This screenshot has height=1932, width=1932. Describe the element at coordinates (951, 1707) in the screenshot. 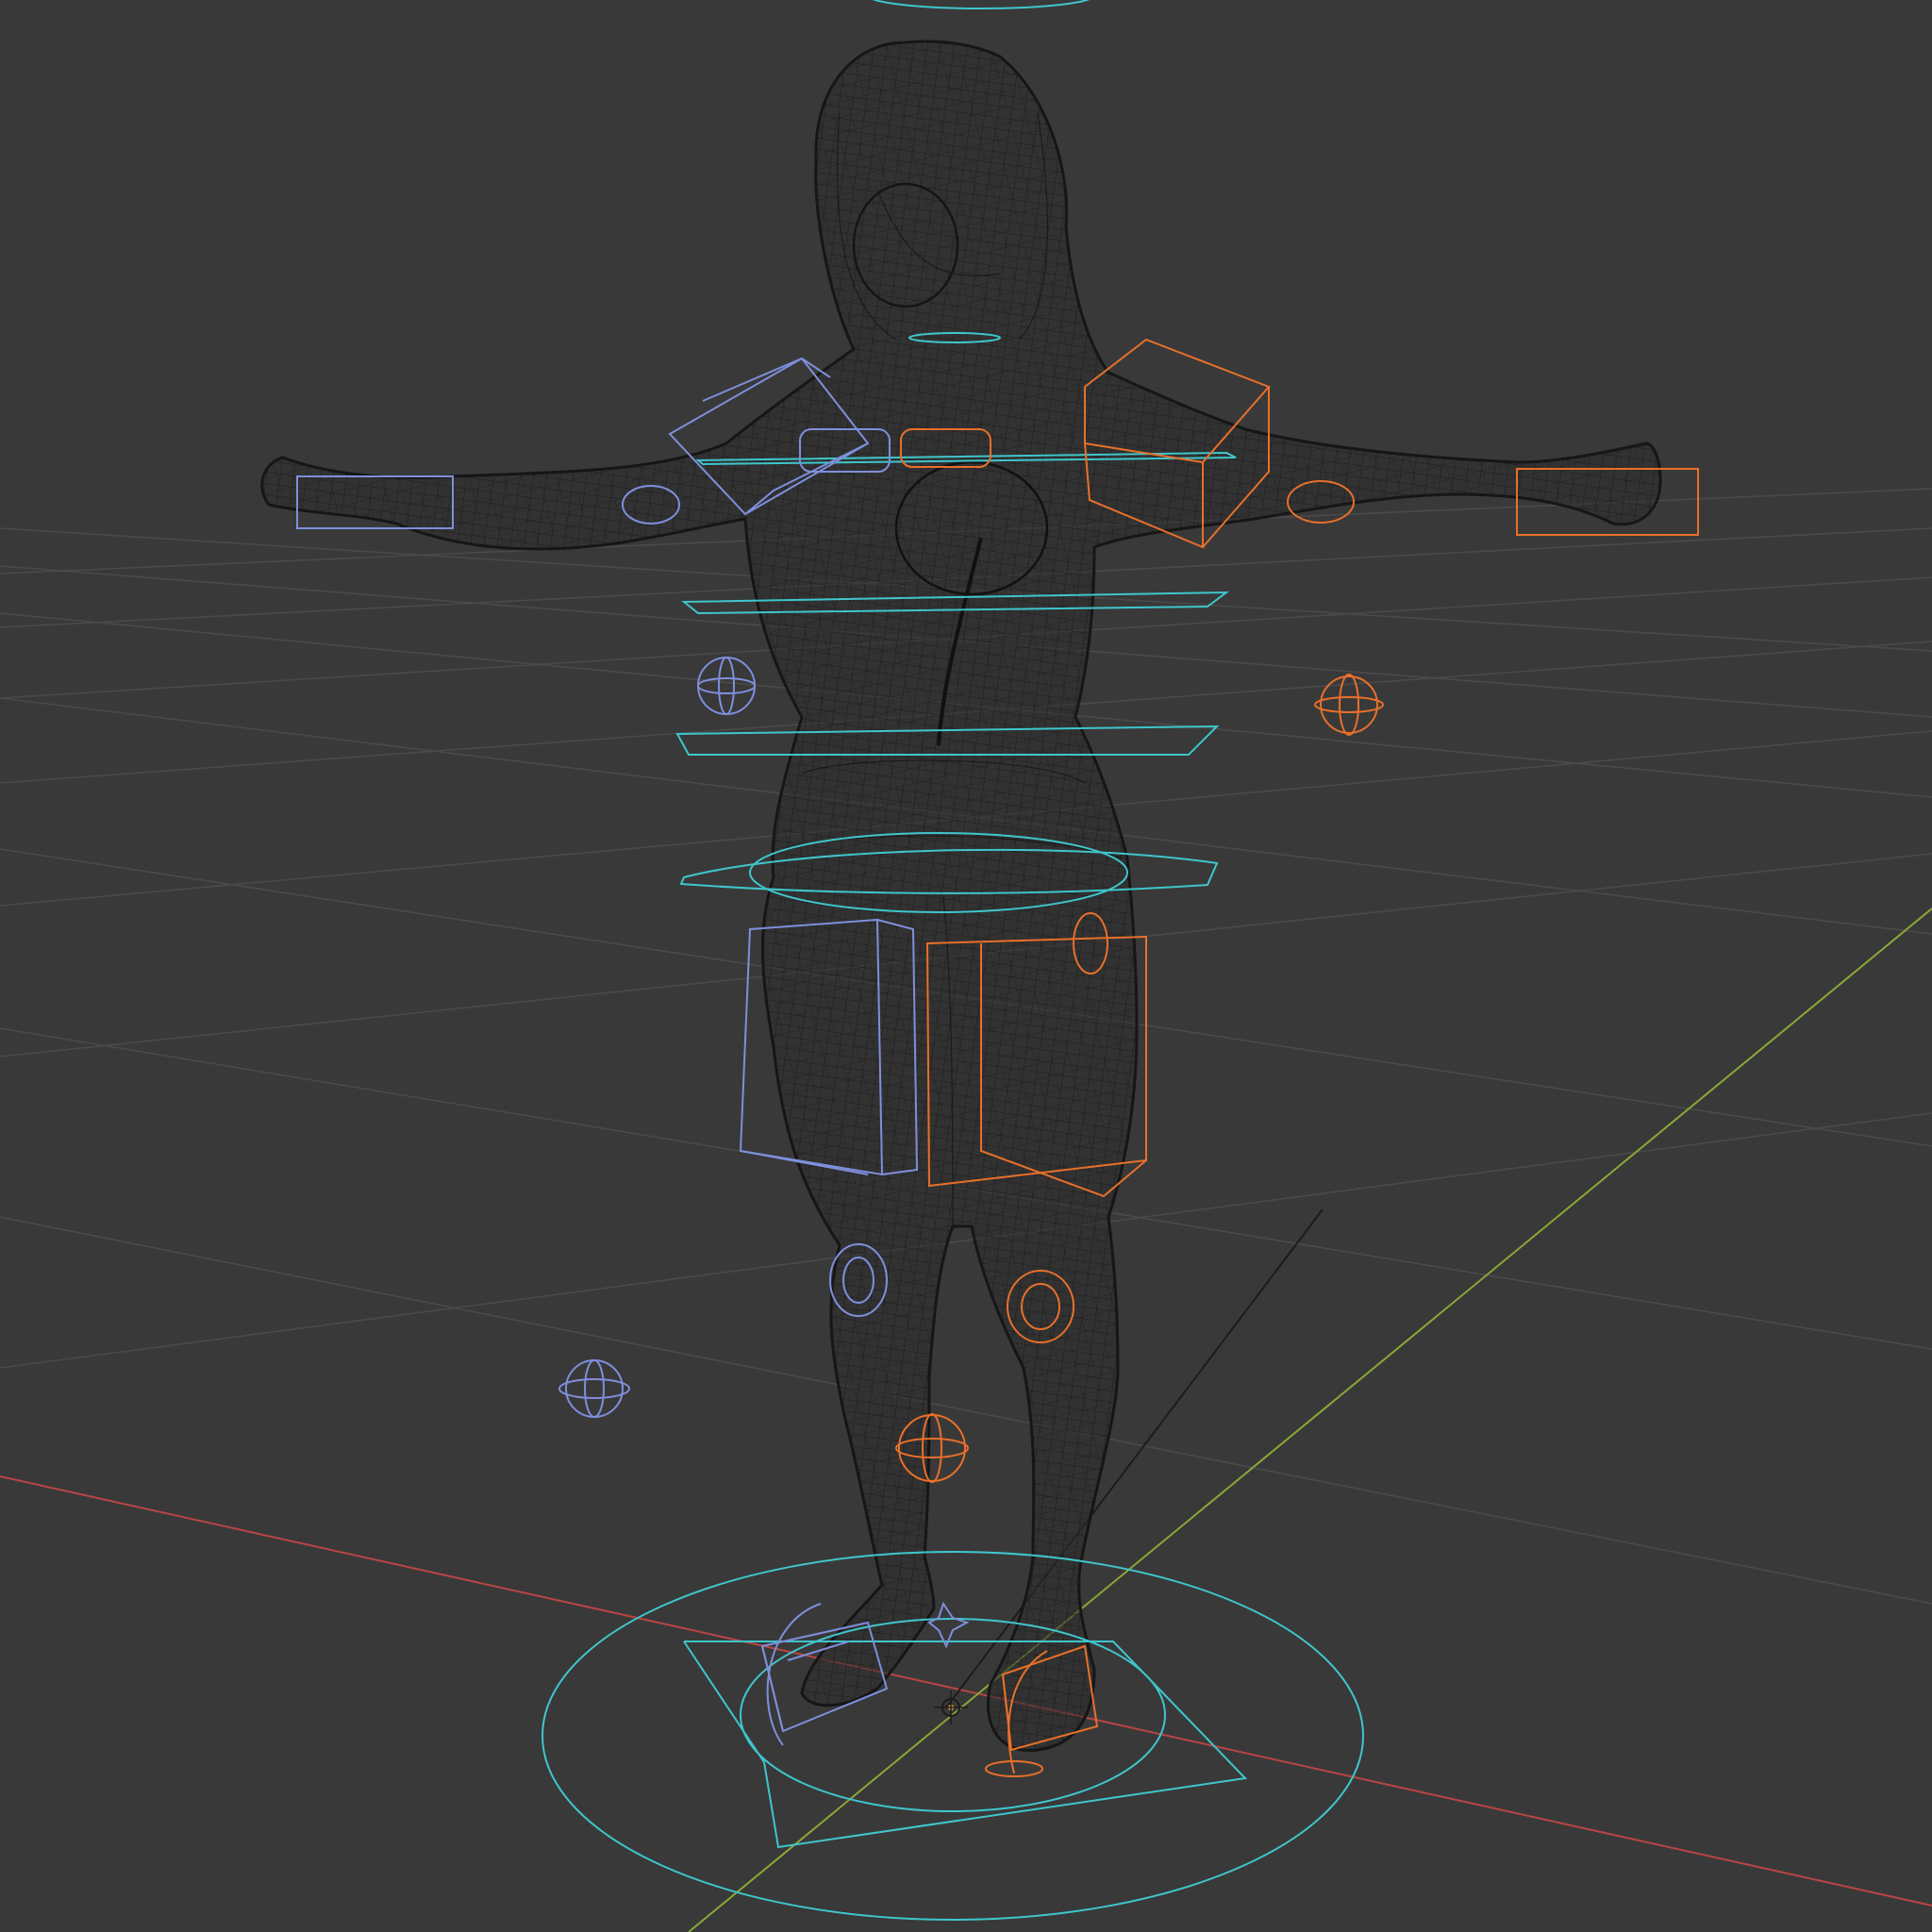

I see `3d-cursor-icon` at that location.